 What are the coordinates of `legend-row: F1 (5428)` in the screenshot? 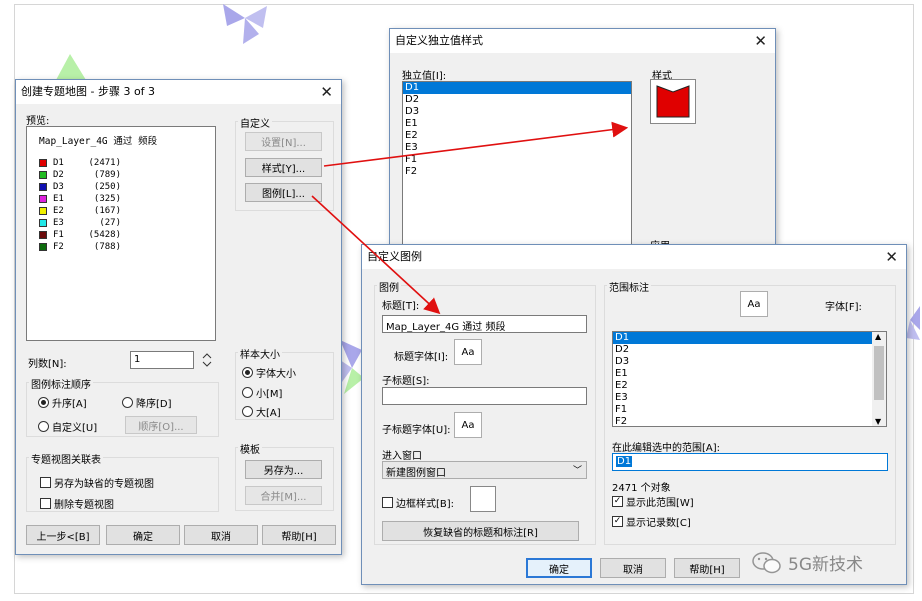 It's located at (127, 235).